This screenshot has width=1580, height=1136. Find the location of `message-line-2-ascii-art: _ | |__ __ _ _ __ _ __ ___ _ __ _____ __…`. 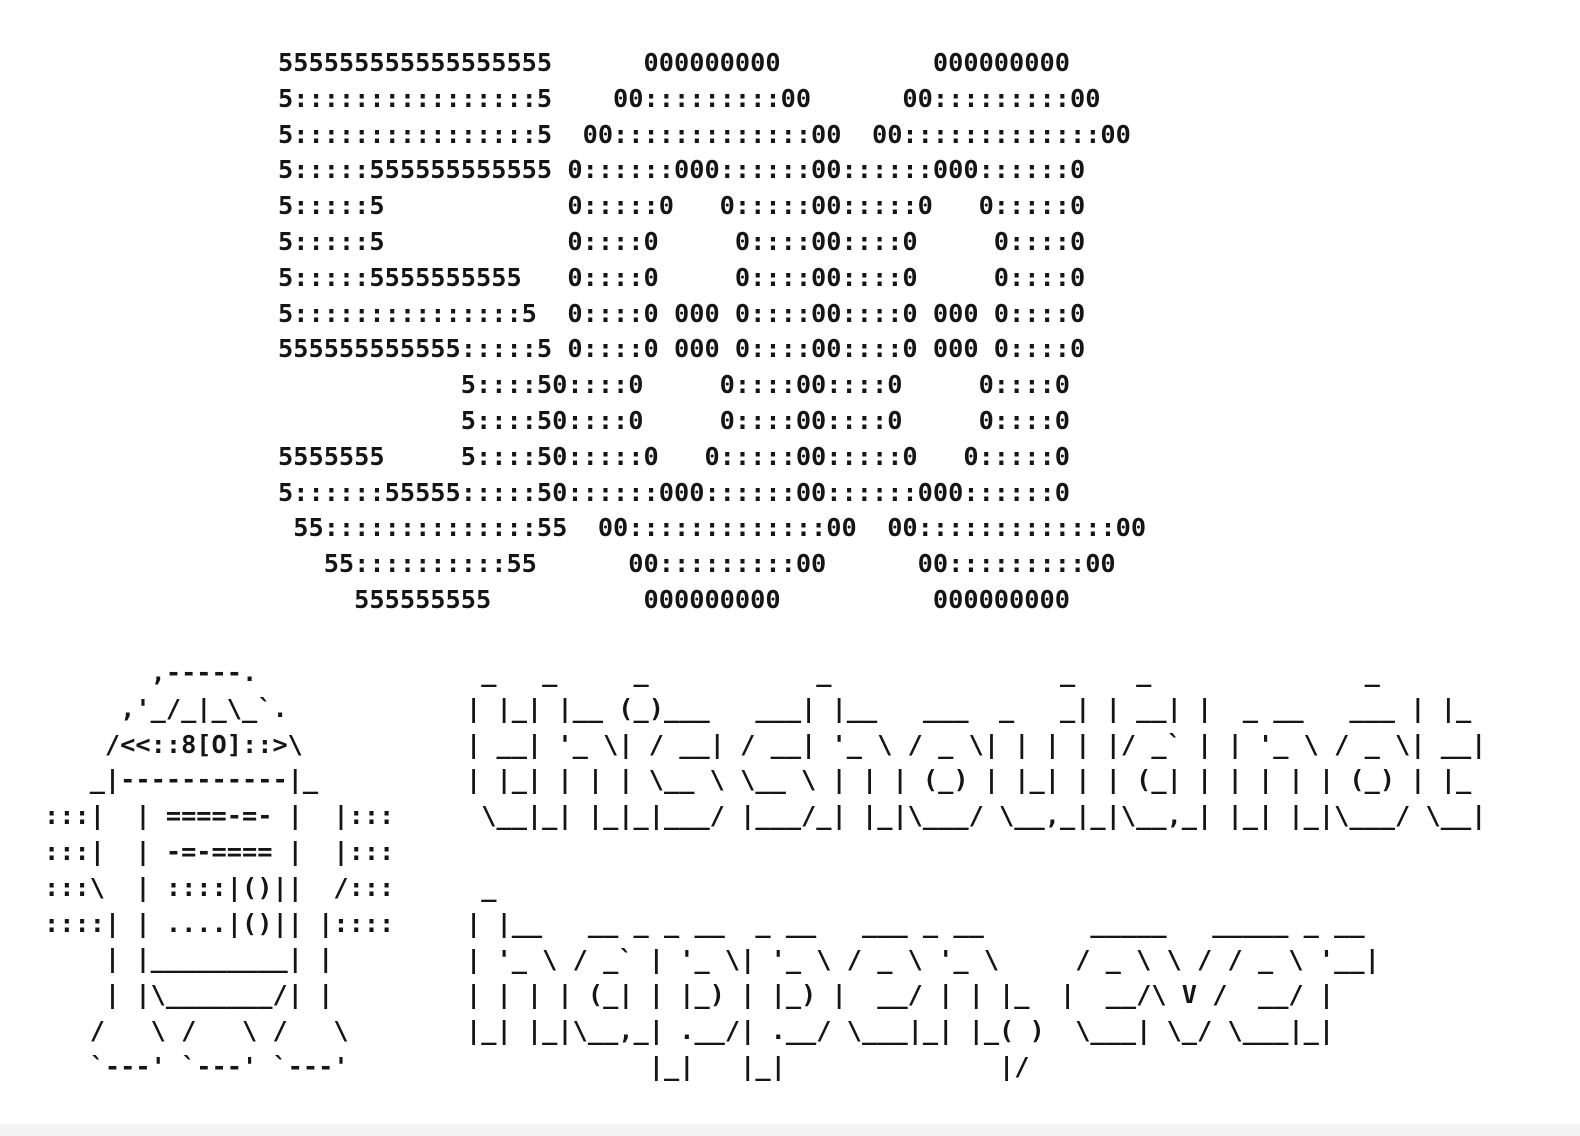

message-line-2-ascii-art: _ | |__ __ _ _ __ _ __ ___ _ __ _____ __… is located at coordinates (923, 977).